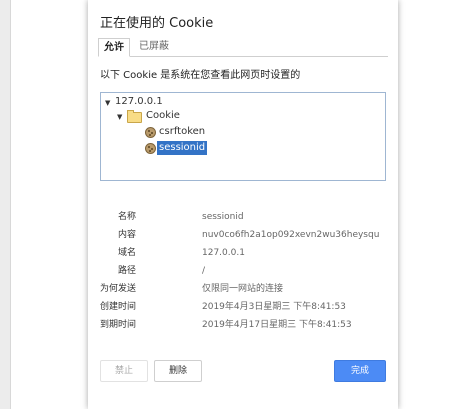  Describe the element at coordinates (223, 253) in the screenshot. I see `detail-value: 127.0.0.1` at that location.